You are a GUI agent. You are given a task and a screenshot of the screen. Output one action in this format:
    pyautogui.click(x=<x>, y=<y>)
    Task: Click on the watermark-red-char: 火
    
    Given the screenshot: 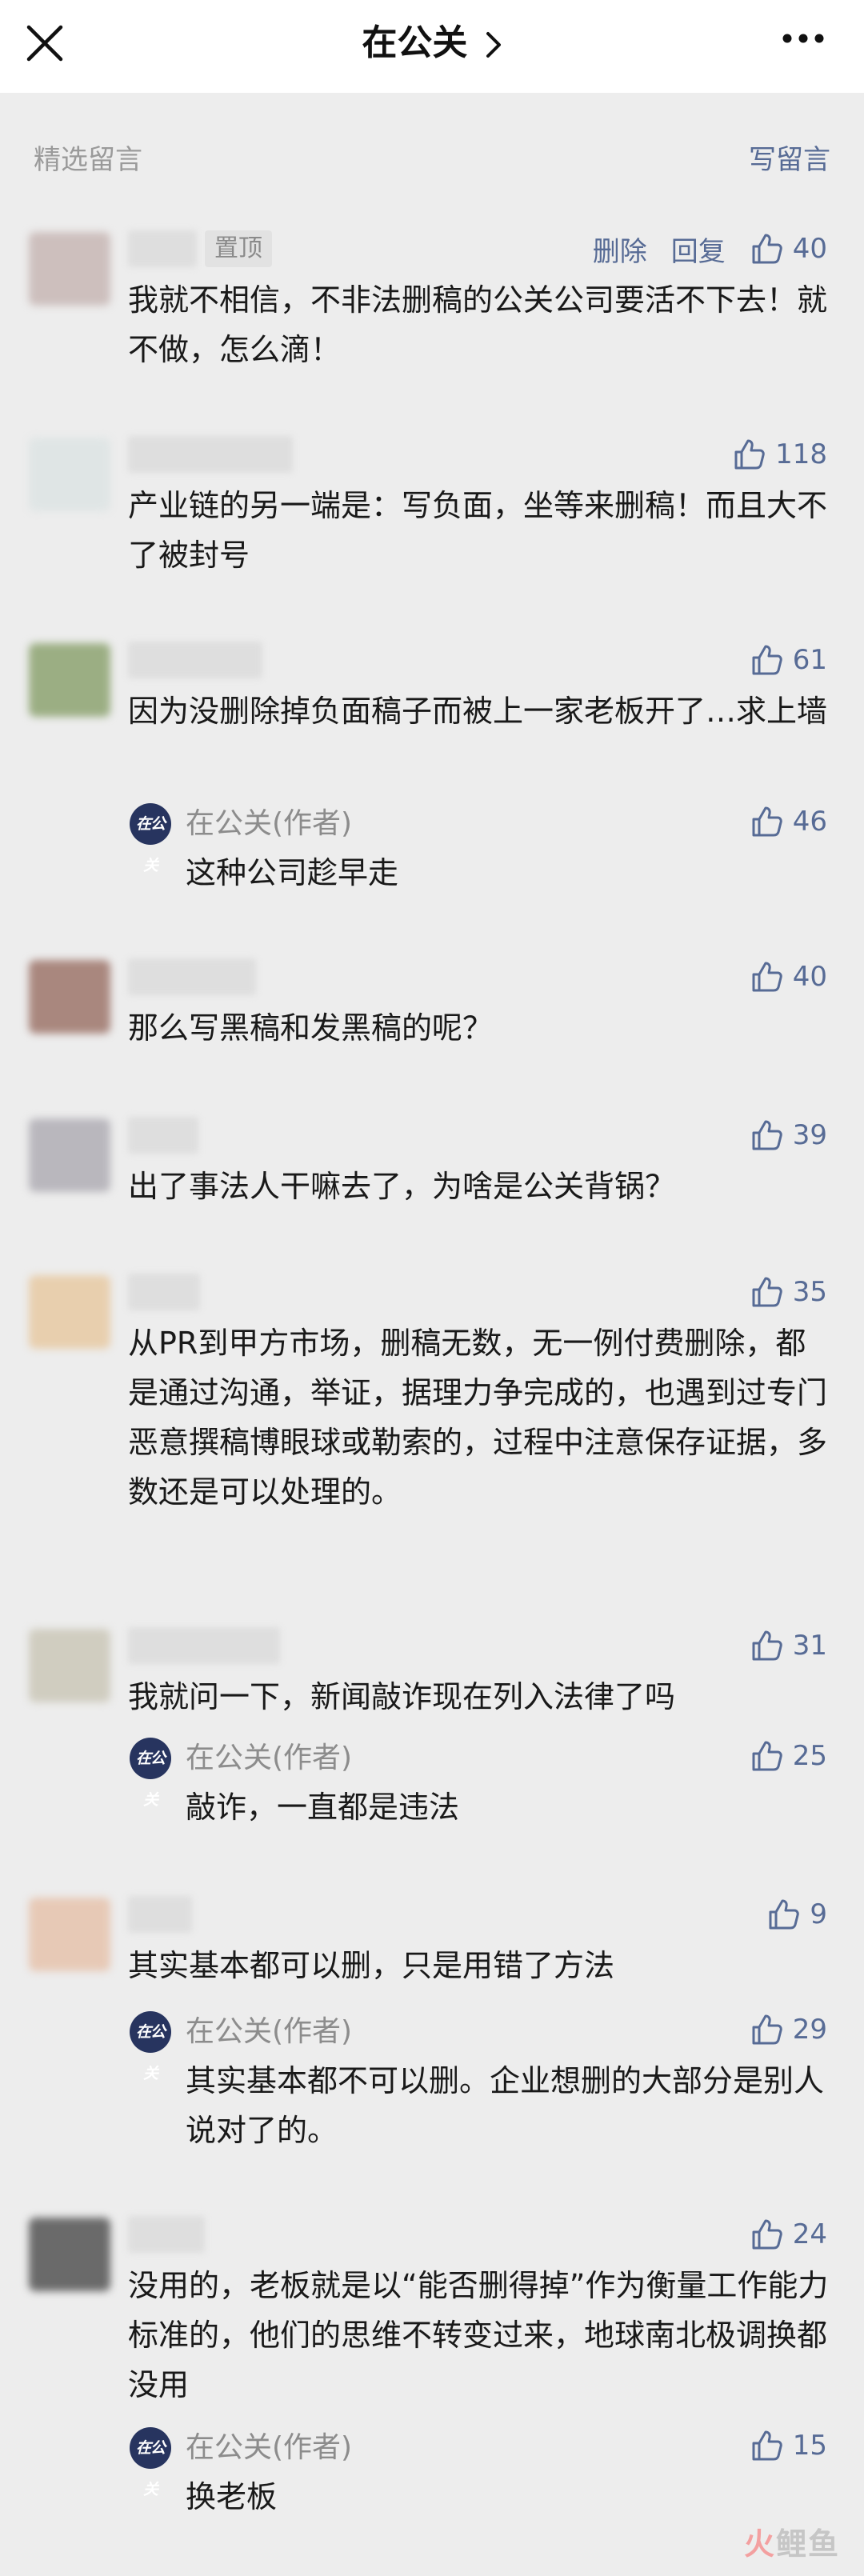 What is the action you would take?
    pyautogui.click(x=759, y=2544)
    